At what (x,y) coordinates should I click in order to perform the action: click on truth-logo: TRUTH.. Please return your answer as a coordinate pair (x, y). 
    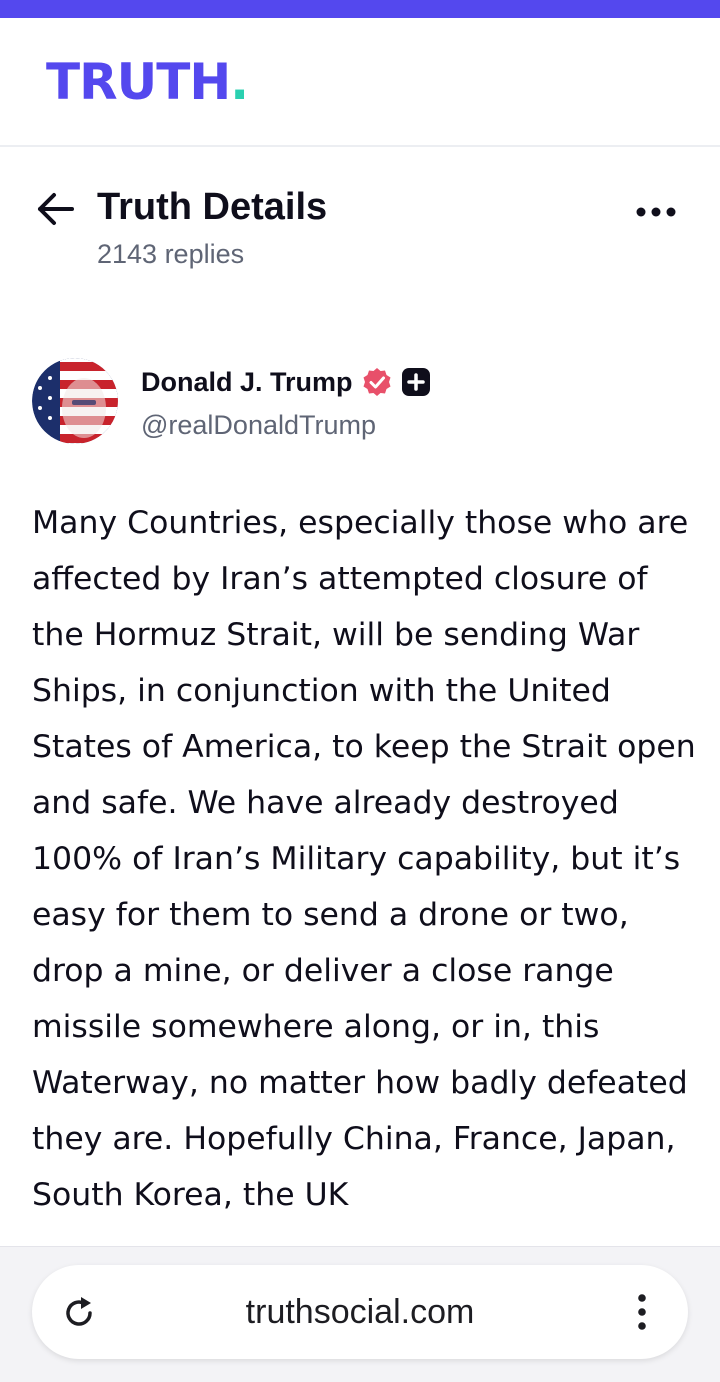
    Looking at the image, I should click on (147, 82).